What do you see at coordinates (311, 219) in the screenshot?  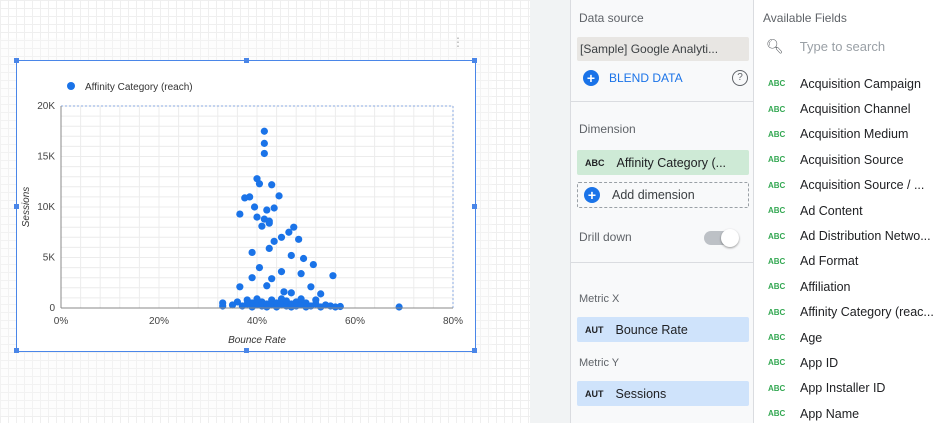 I see `scatter-points` at bounding box center [311, 219].